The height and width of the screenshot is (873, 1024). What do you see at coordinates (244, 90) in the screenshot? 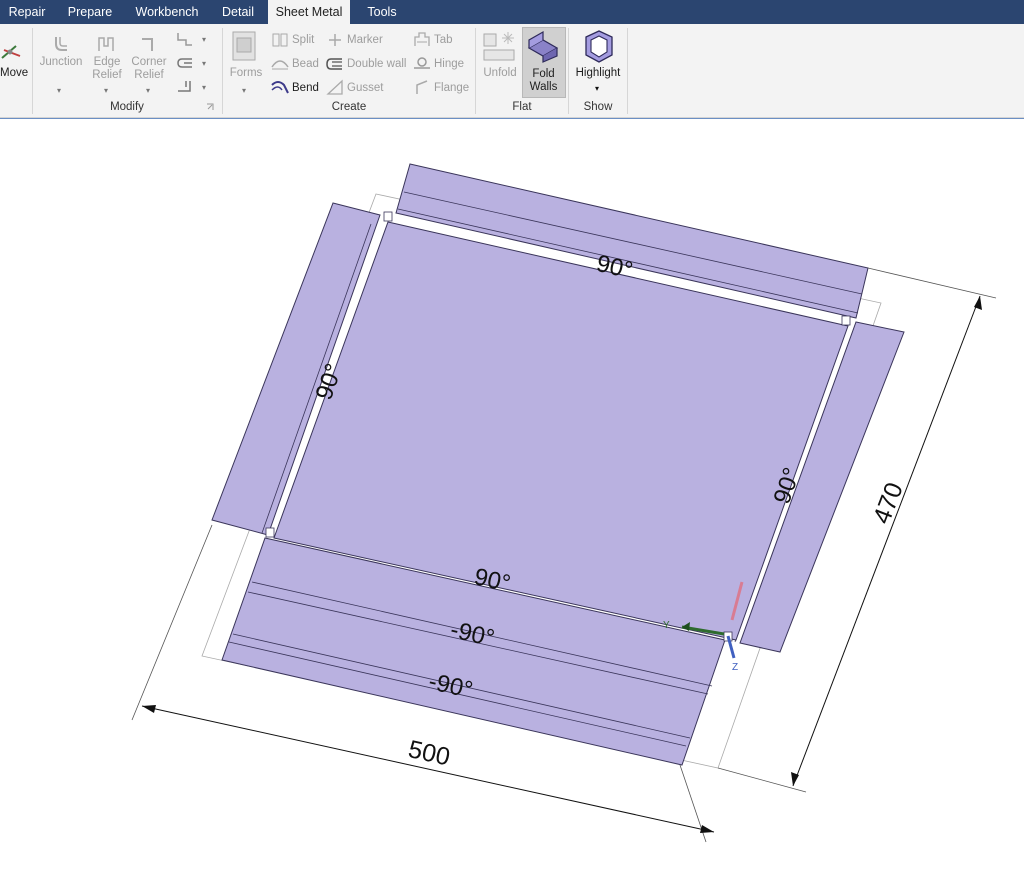
I see `forms-dropdown: ▾` at bounding box center [244, 90].